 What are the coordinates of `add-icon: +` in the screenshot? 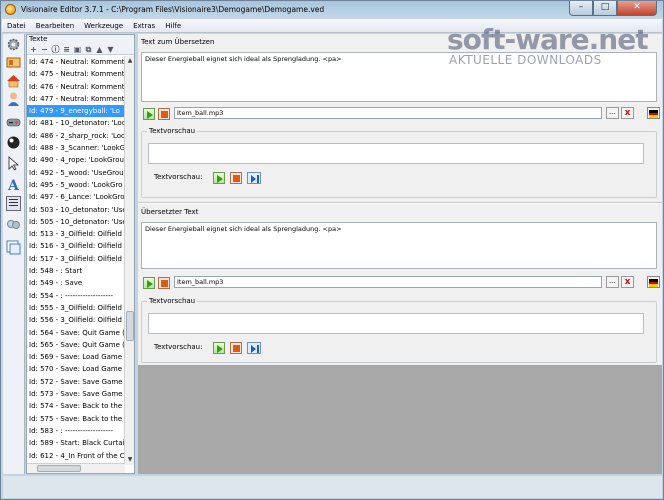 It's located at (33, 49).